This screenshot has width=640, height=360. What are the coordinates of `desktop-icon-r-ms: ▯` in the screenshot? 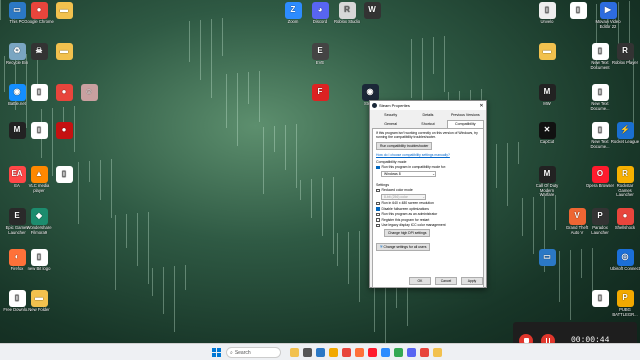 It's located at (578, 11).